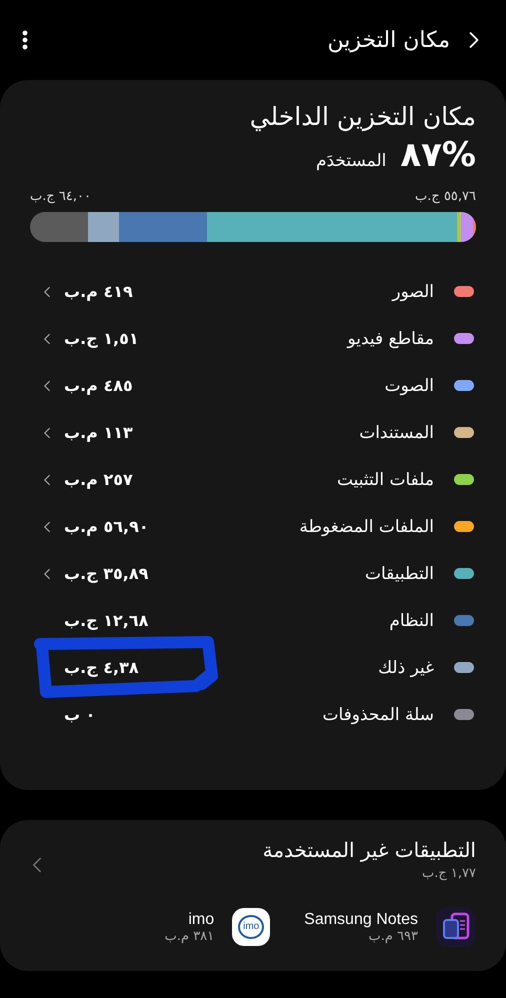  I want to click on category-size: ٥٦,٩٠ م.ب, so click(106, 526).